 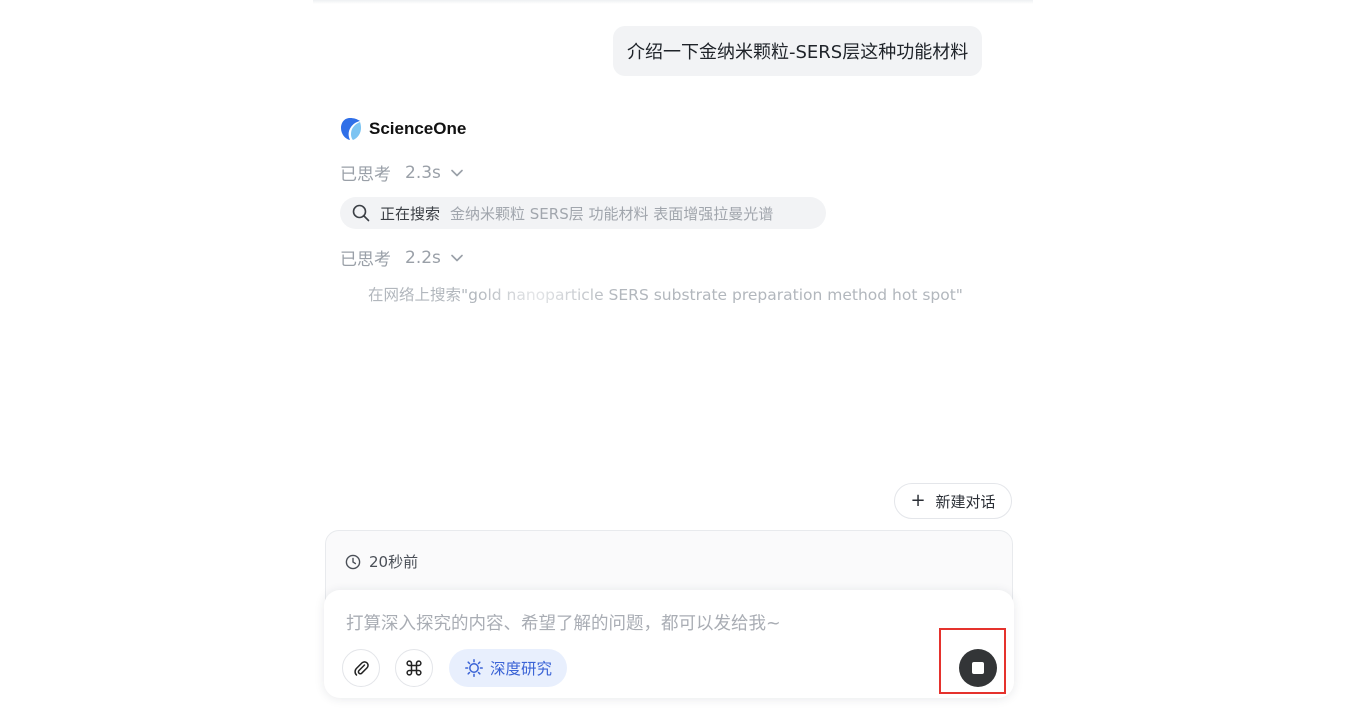 I want to click on thought-duration: 2.3s, so click(x=423, y=172).